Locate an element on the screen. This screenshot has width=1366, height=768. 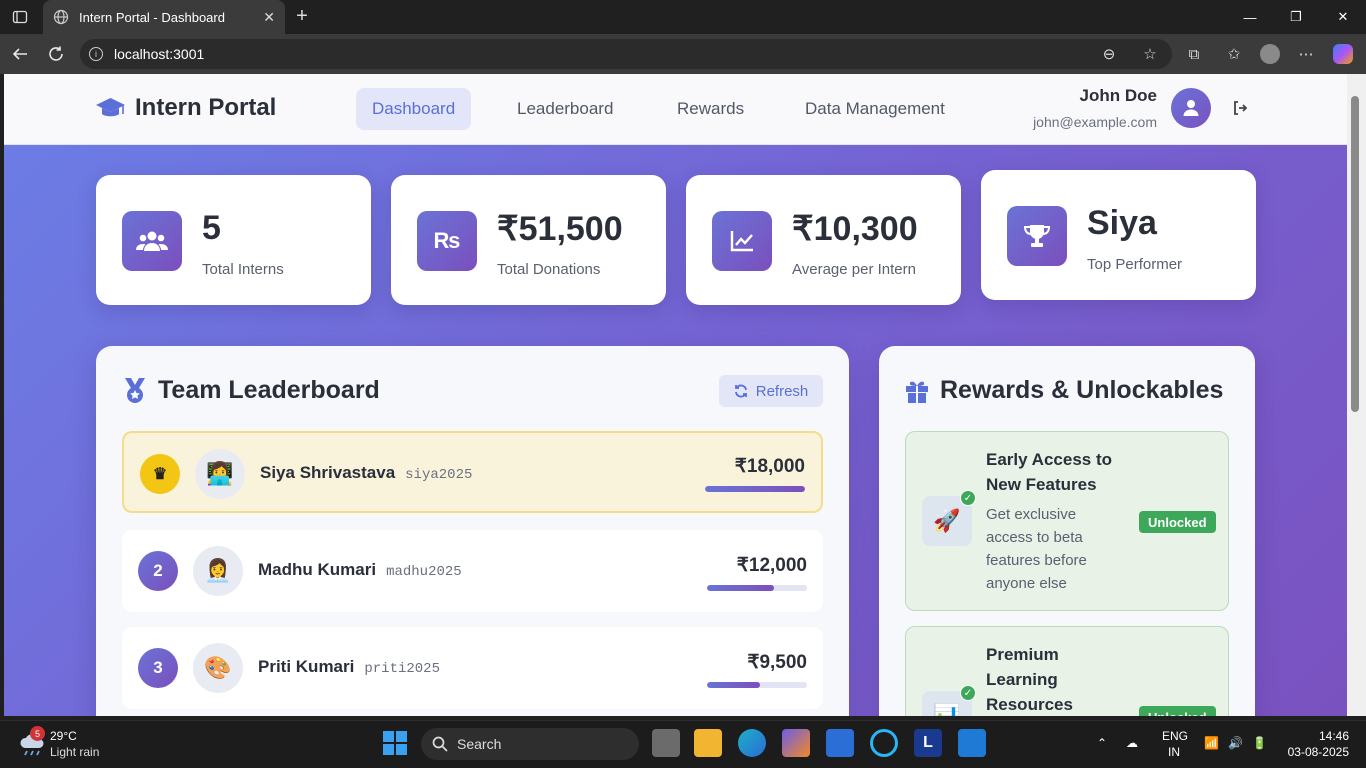
medal-icon is located at coordinates (135, 390).